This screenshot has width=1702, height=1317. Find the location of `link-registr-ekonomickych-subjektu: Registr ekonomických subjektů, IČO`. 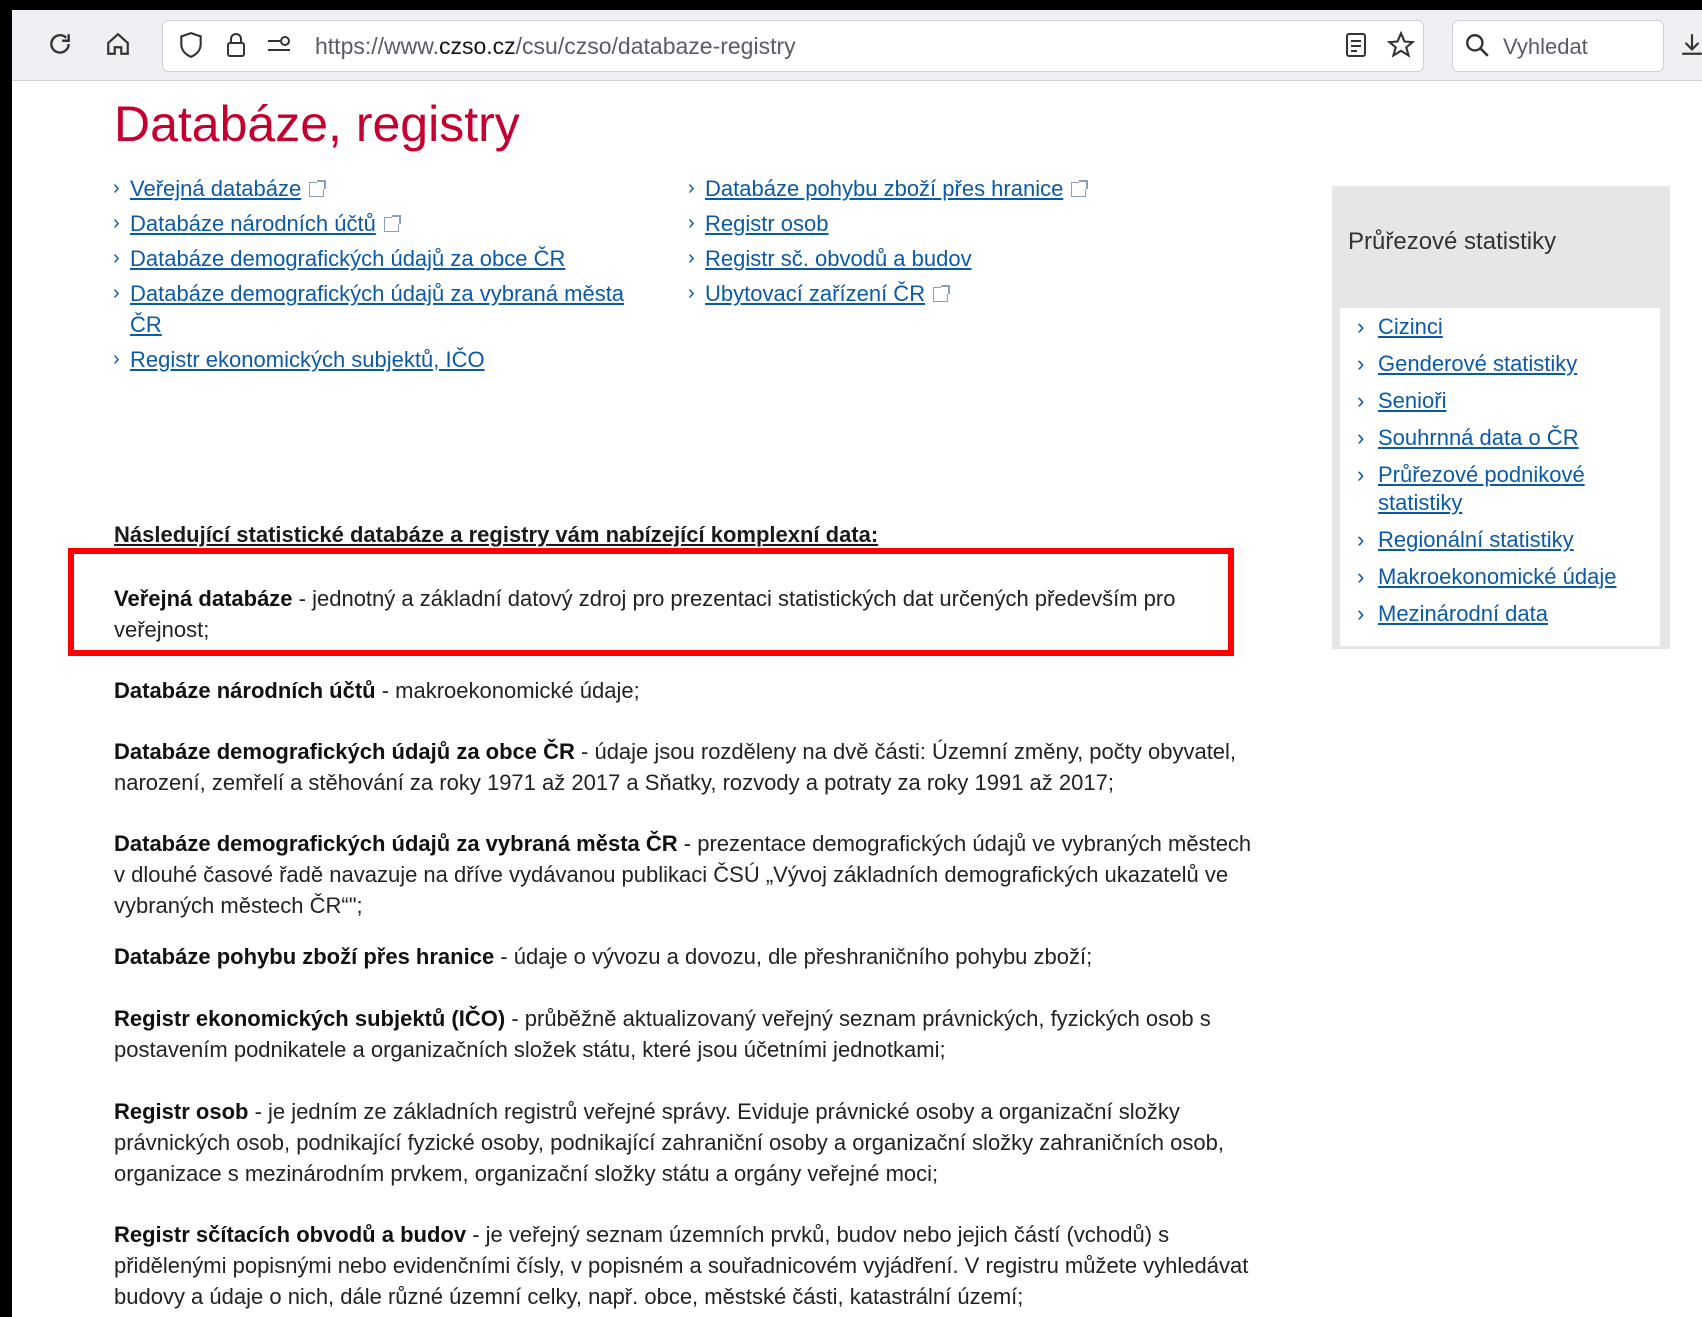

link-registr-ekonomickych-subjektu: Registr ekonomických subjektů, IČO is located at coordinates (307, 359).